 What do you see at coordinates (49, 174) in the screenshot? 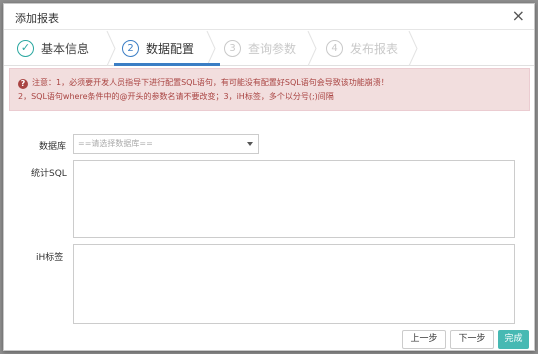
I see `sql-label: 统计SQL` at bounding box center [49, 174].